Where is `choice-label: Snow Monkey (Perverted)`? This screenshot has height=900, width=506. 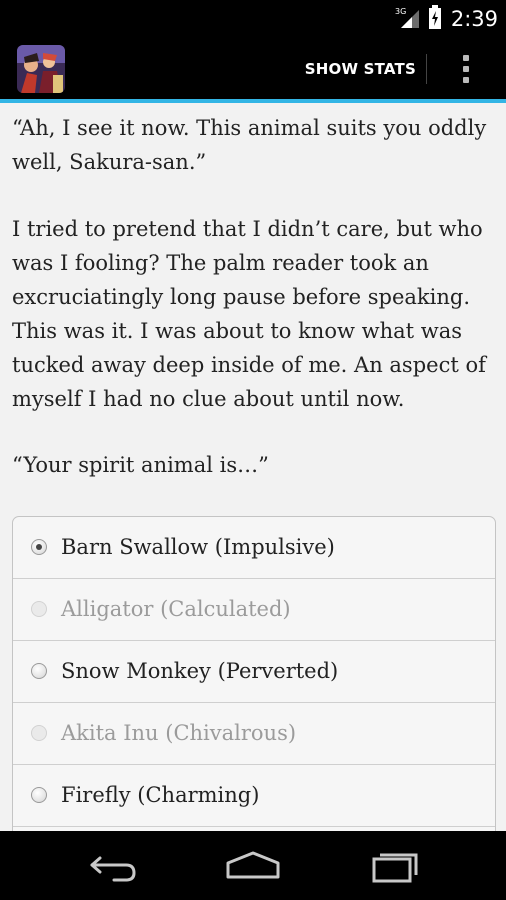 choice-label: Snow Monkey (Perverted) is located at coordinates (200, 671).